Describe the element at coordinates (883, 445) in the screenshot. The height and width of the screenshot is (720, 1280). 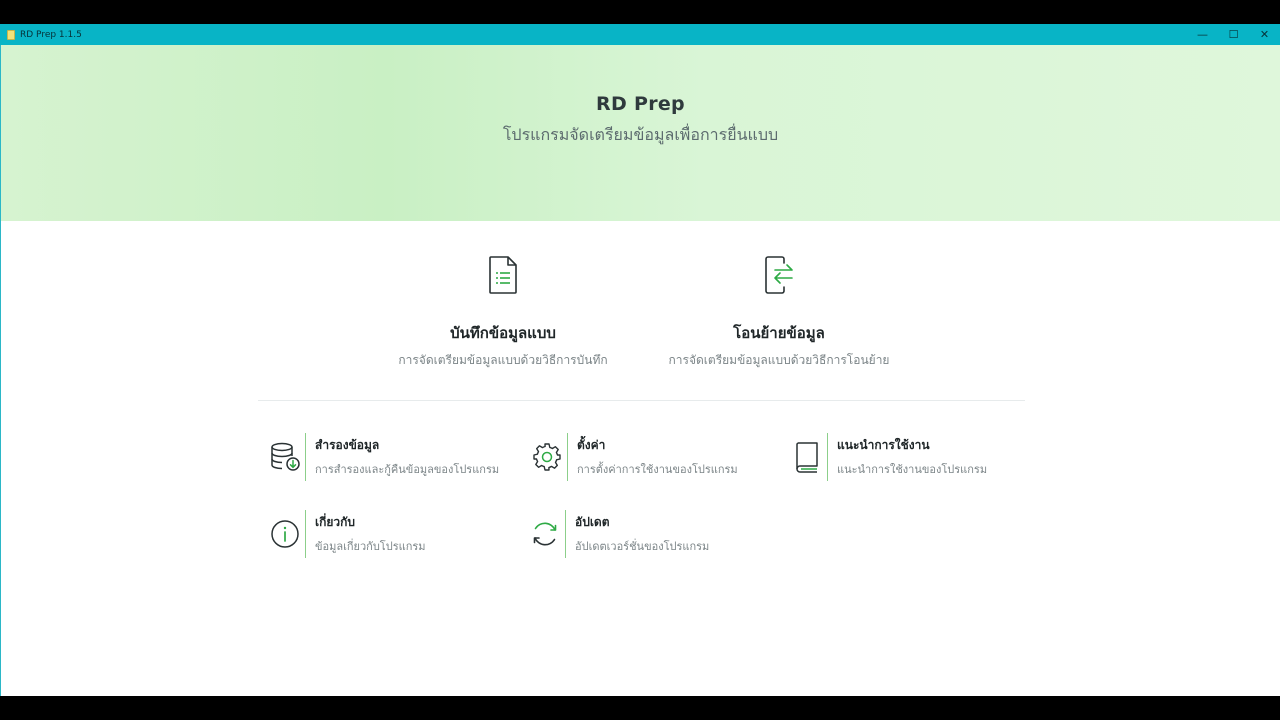
I see `guide-title: แนะนำการใช้งาน` at that location.